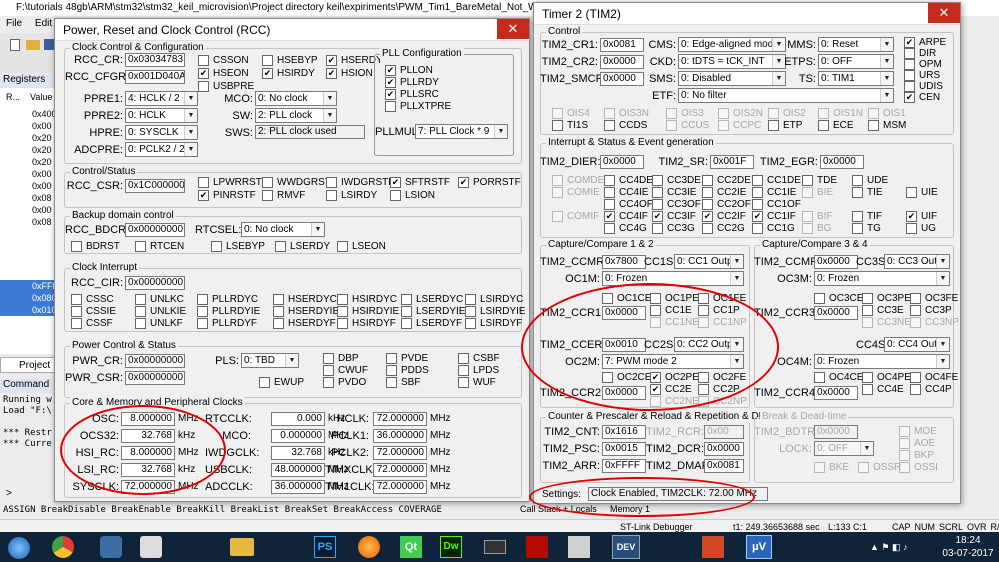 Image resolution: width=999 pixels, height=562 pixels. What do you see at coordinates (92, 300) in the screenshot?
I see `cir-bit-cssc: CSSC` at bounding box center [92, 300].